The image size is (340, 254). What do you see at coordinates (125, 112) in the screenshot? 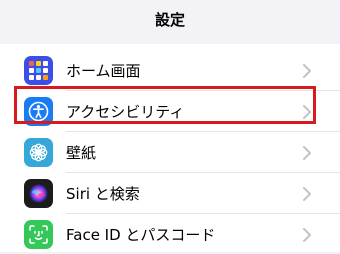
I see `settings-row-label: アクセシビリティ` at bounding box center [125, 112].